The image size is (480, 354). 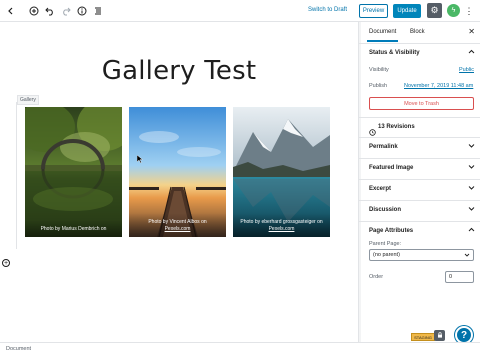 I want to click on plus-circle-icon, so click(x=34, y=11).